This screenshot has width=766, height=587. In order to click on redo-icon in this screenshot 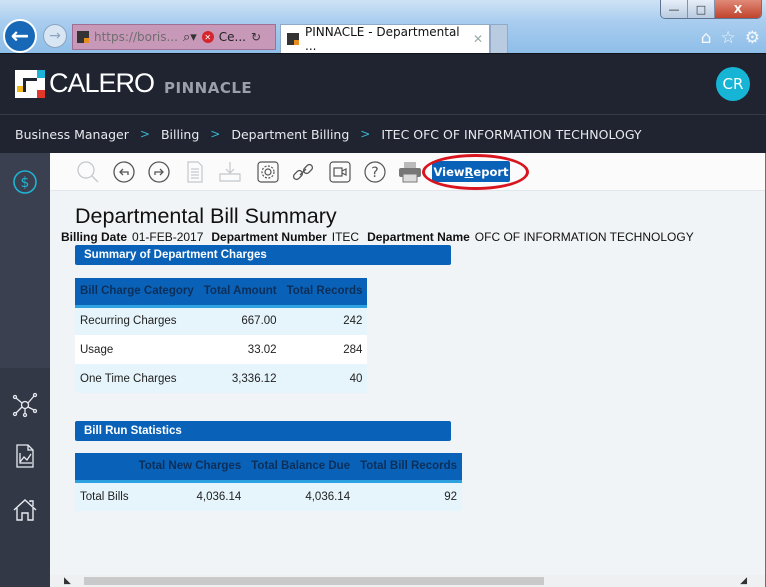, I will do `click(159, 172)`.